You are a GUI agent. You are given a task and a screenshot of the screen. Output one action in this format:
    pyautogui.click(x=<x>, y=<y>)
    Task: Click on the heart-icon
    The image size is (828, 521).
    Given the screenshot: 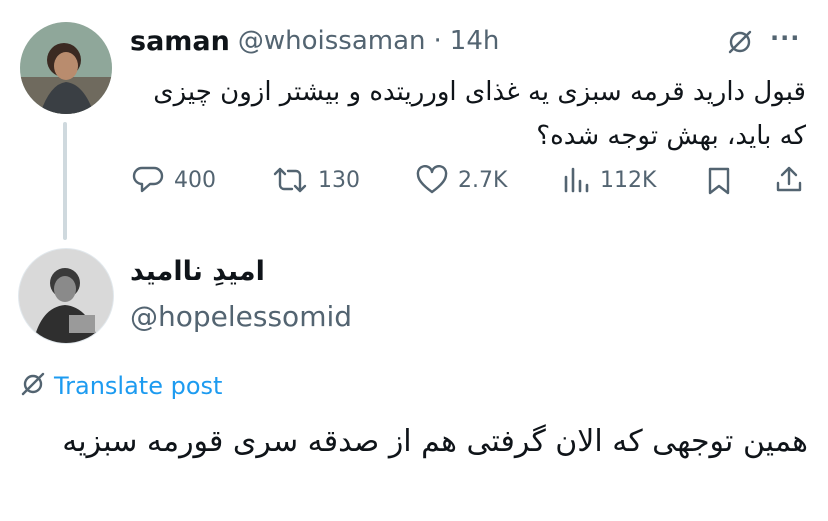 What is the action you would take?
    pyautogui.click(x=432, y=180)
    